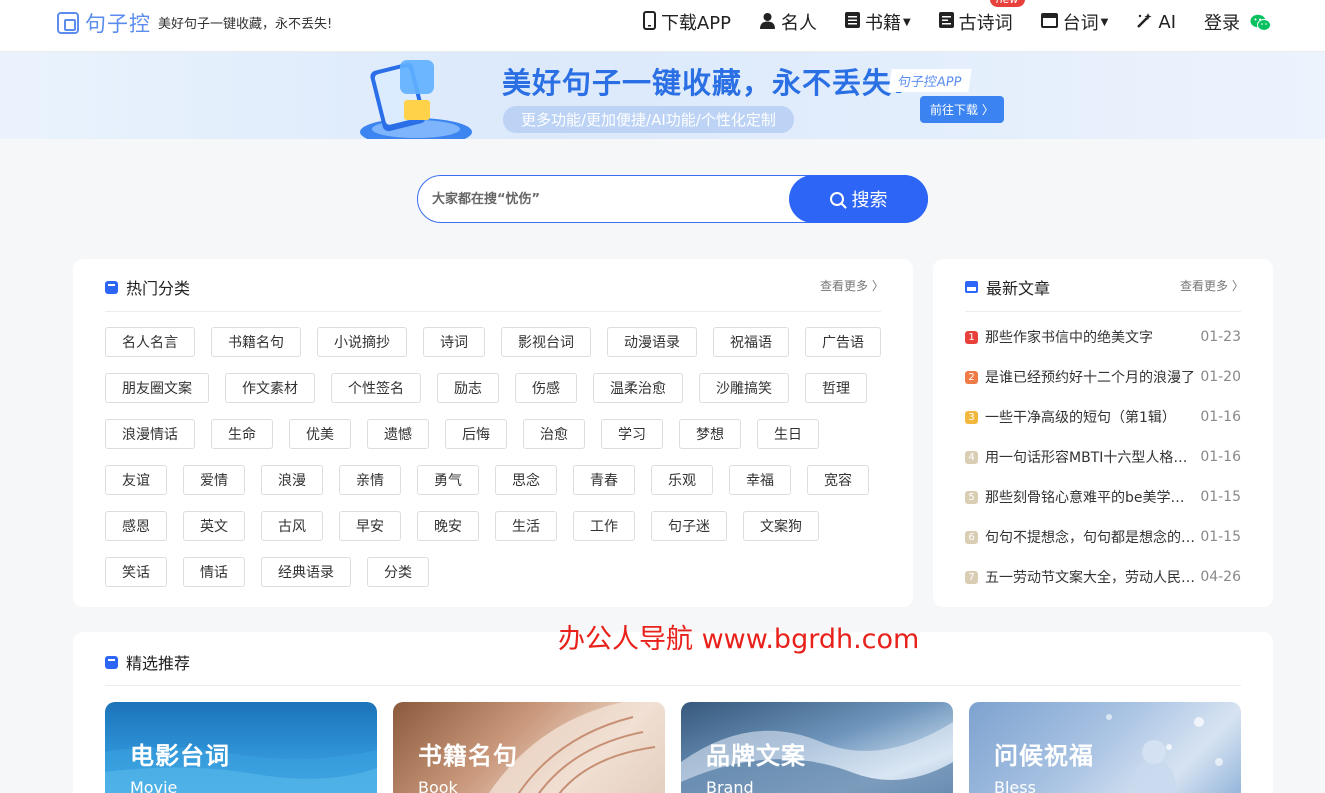 The height and width of the screenshot is (793, 1325). What do you see at coordinates (744, 388) in the screenshot?
I see `category-tag: 沙雕搞笑` at bounding box center [744, 388].